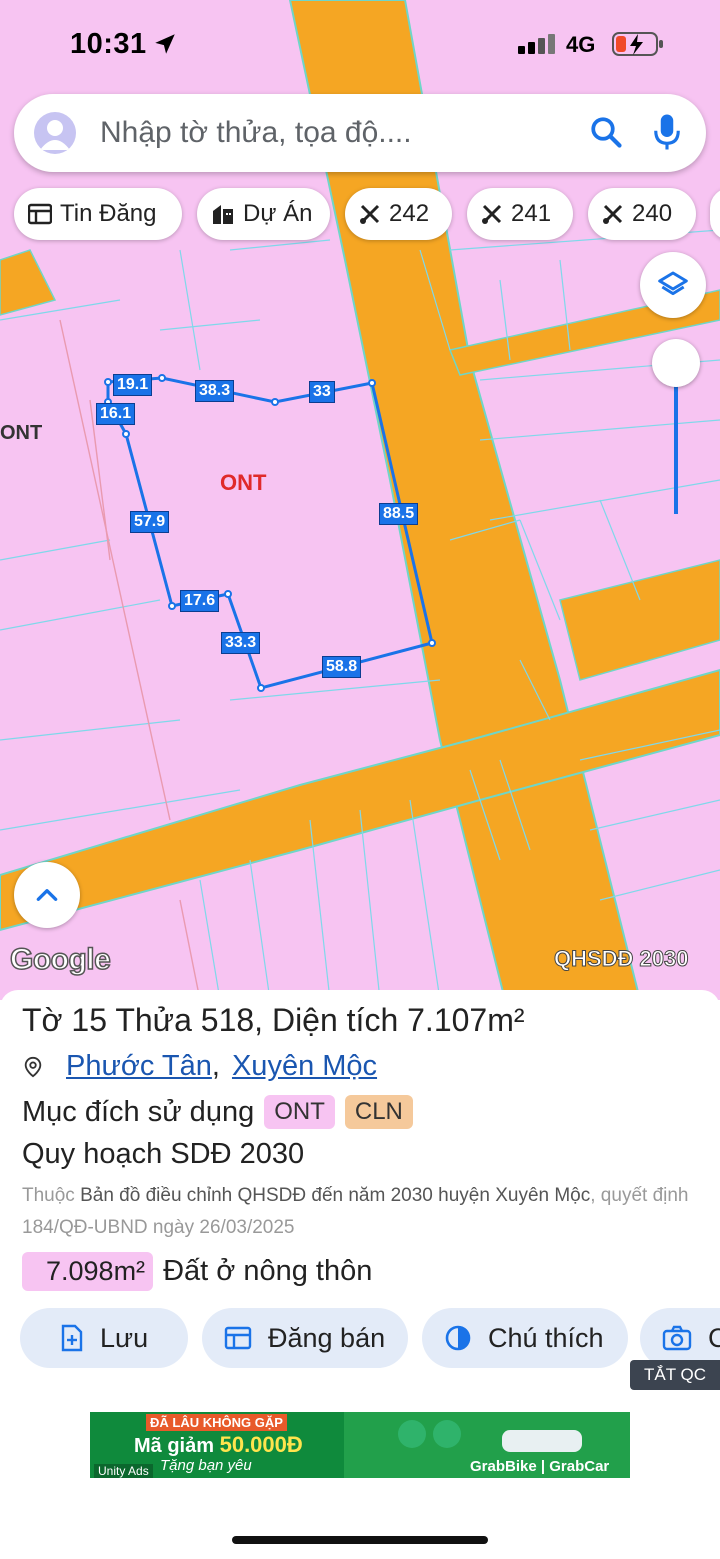 The image size is (720, 1559). What do you see at coordinates (108, 44) in the screenshot?
I see `status-time: 10:31` at bounding box center [108, 44].